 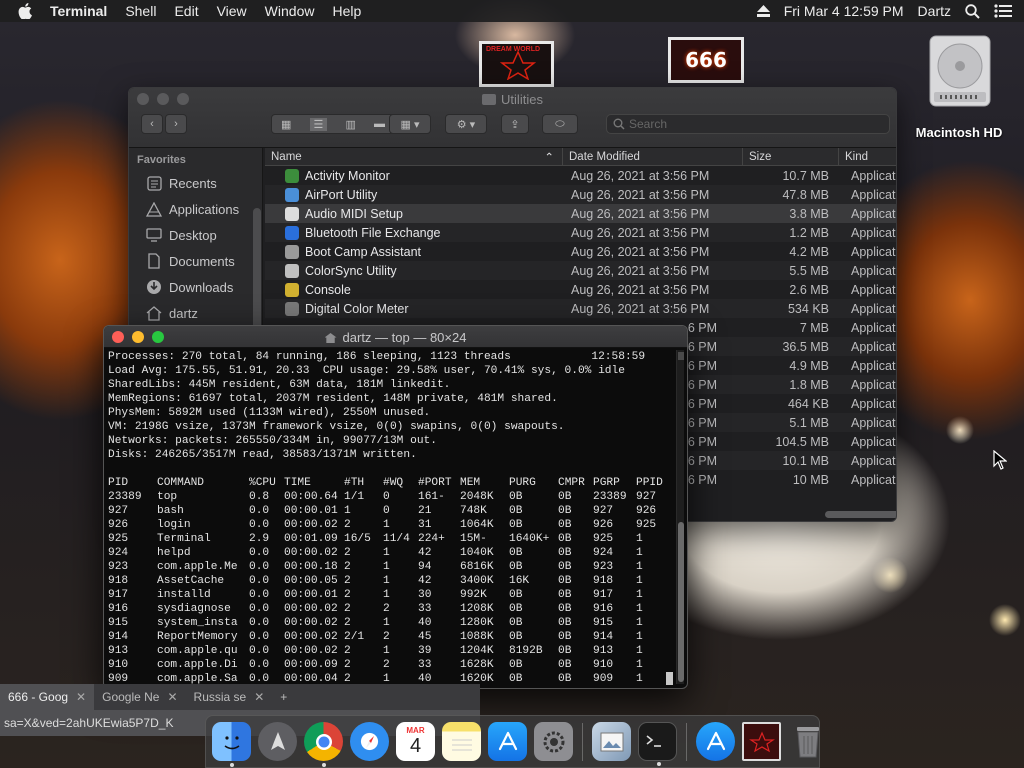 What do you see at coordinates (748, 124) in the screenshot?
I see `finder-search-input: Search` at bounding box center [748, 124].